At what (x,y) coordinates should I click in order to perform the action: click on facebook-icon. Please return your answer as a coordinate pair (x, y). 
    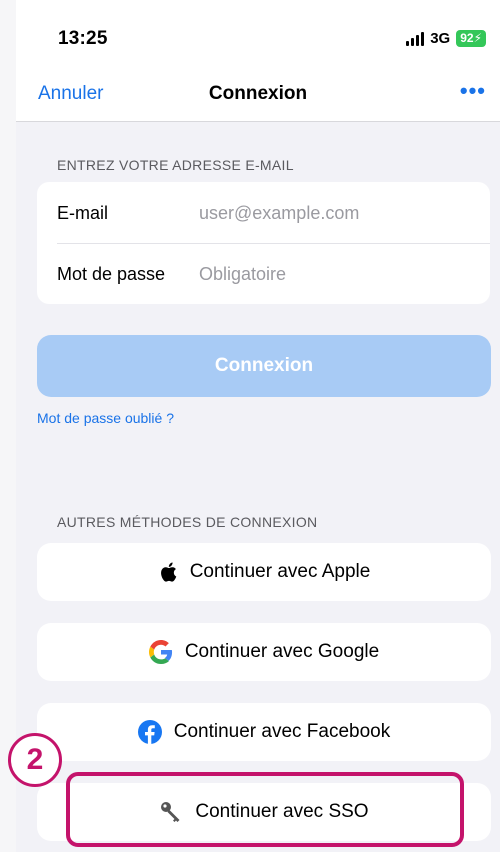
    Looking at the image, I should click on (149, 732).